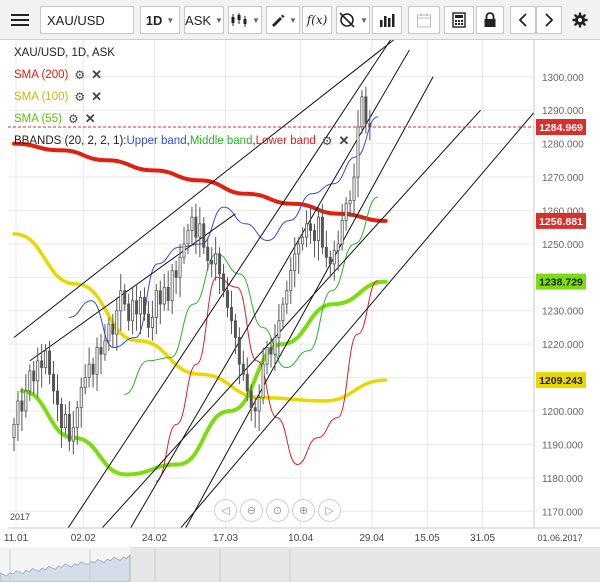 This screenshot has height=582, width=600. I want to click on gear-icon, so click(580, 20).